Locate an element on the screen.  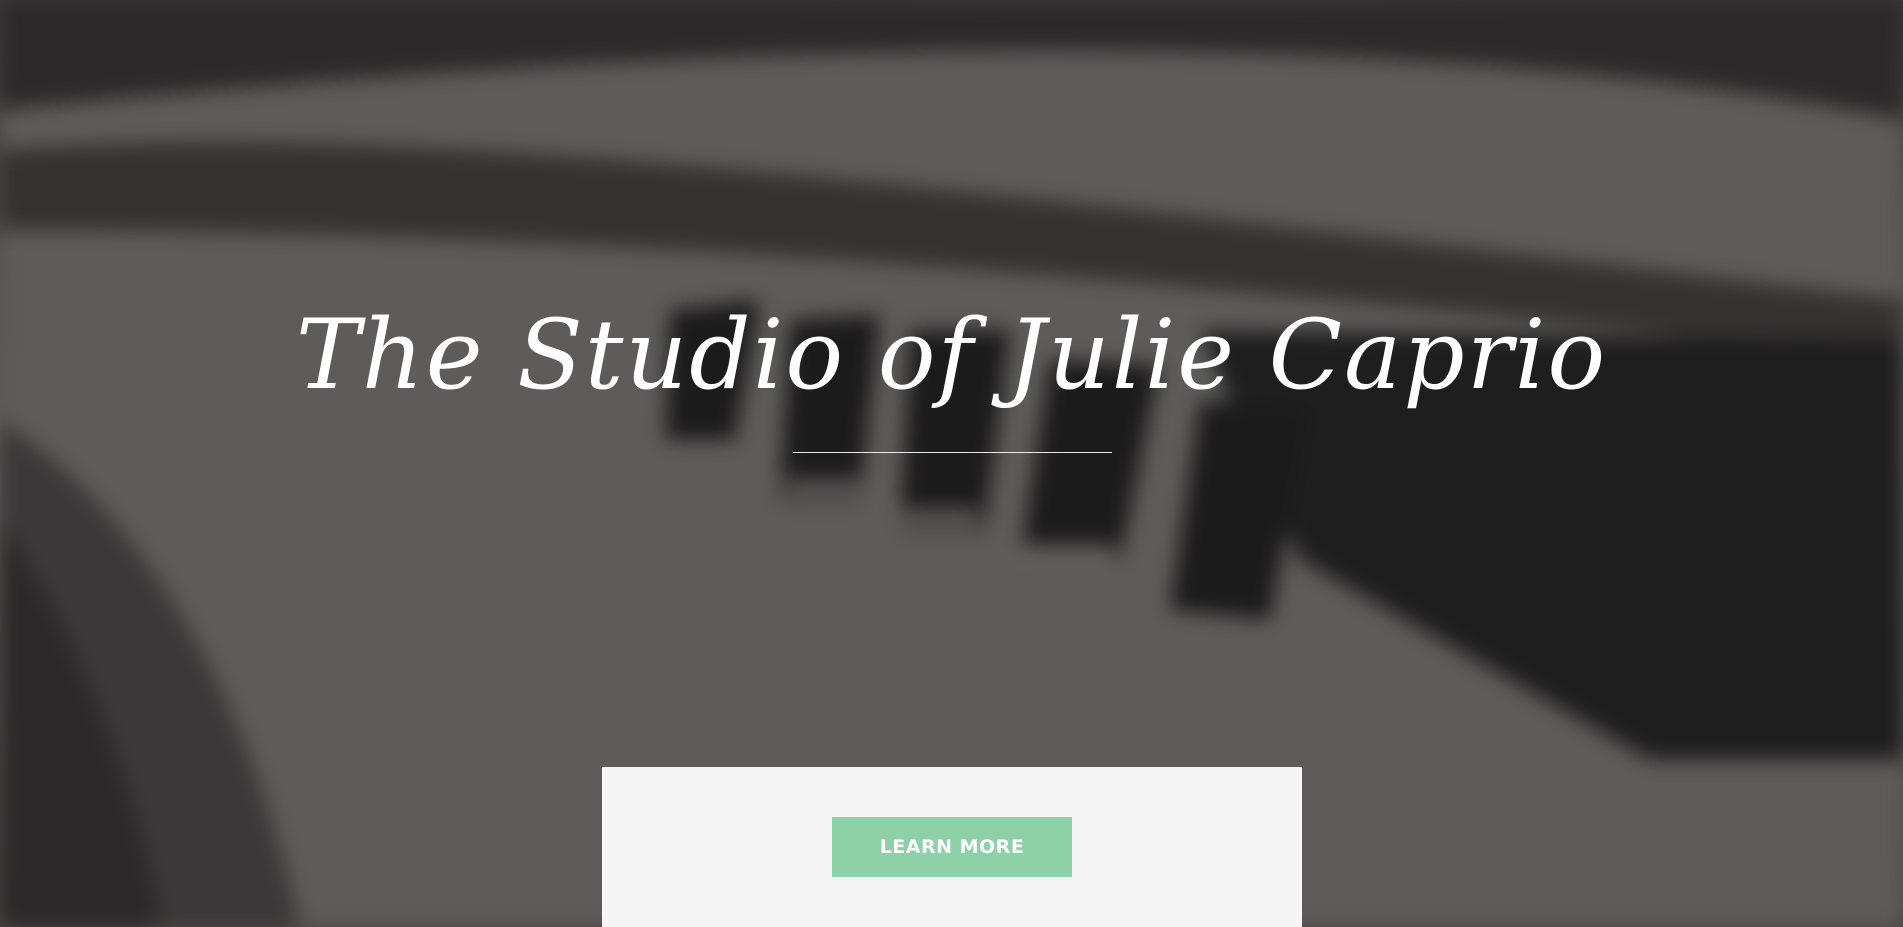
intro-card: LEARN MORE is located at coordinates (952, 847).